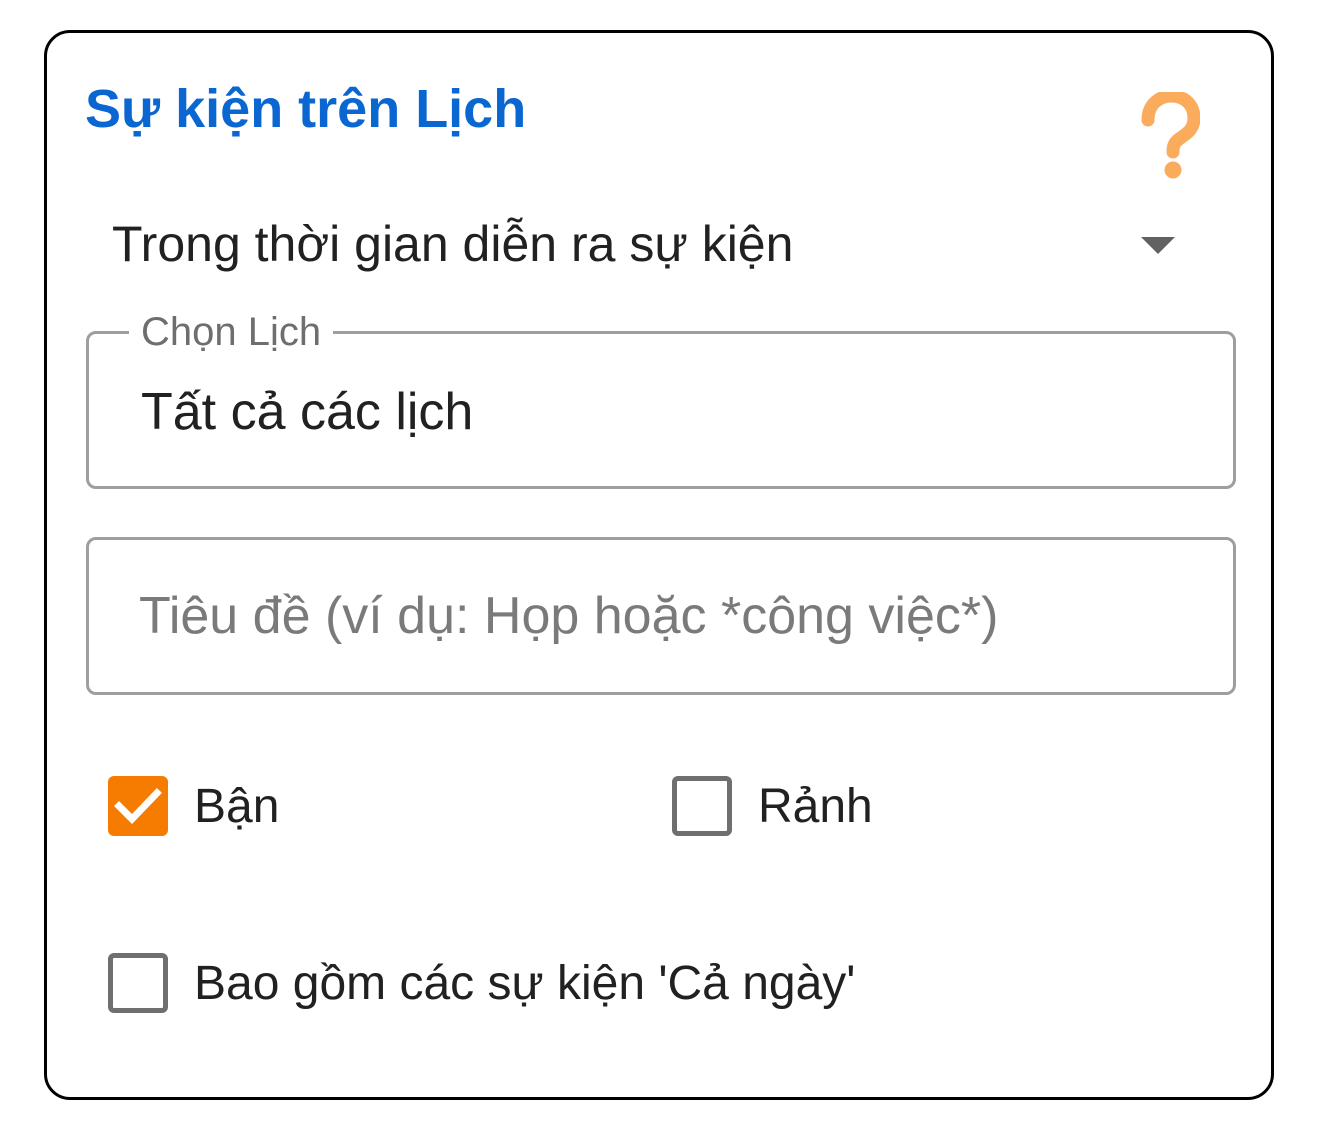 Image resolution: width=1324 pixels, height=1140 pixels. I want to click on all-day-checkbox, so click(138, 983).